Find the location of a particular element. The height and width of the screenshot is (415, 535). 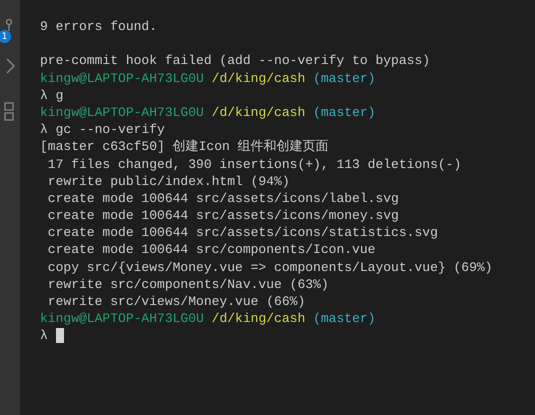

output-line: rewrite src/views/Money.vue (66%) is located at coordinates (176, 301).